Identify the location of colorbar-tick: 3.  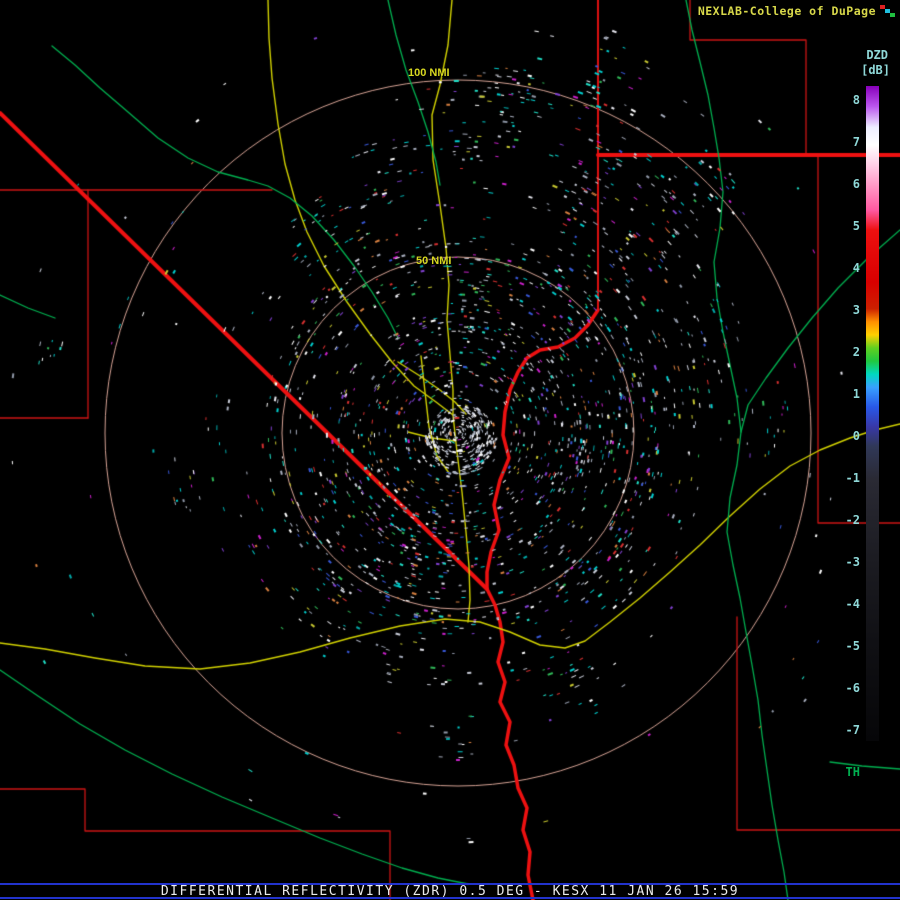
(856, 310).